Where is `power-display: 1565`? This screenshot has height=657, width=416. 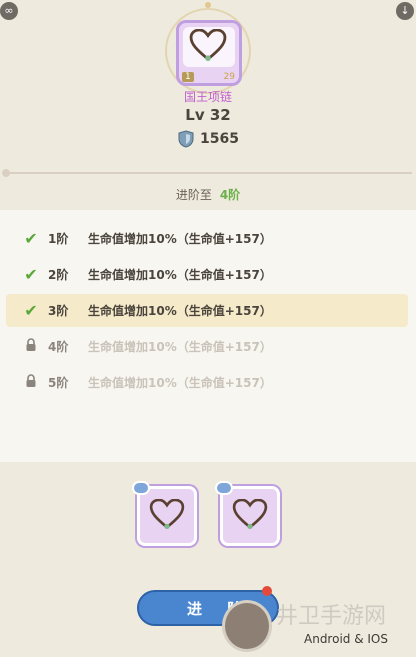
power-display: 1565 is located at coordinates (208, 139).